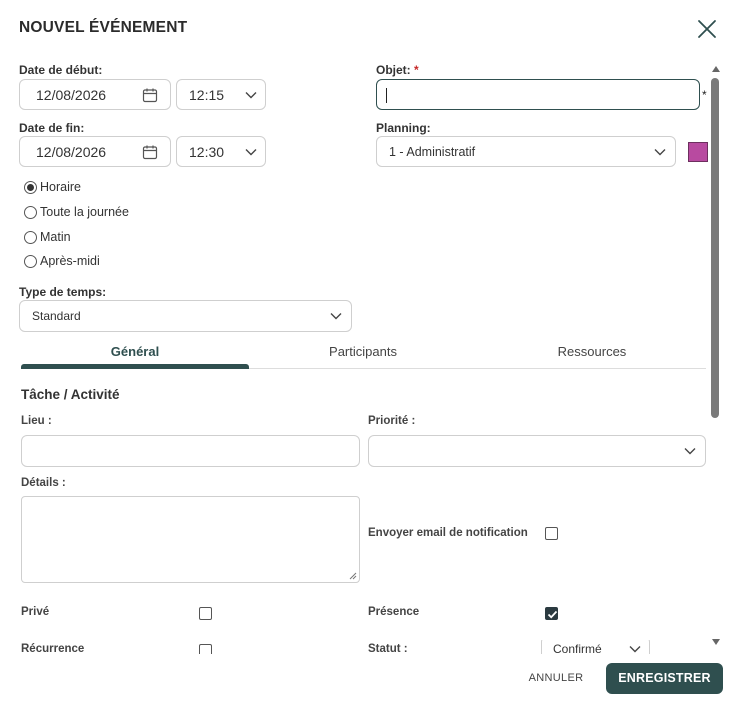 This screenshot has height=709, width=737. What do you see at coordinates (416, 70) in the screenshot?
I see `required-mark: *` at bounding box center [416, 70].